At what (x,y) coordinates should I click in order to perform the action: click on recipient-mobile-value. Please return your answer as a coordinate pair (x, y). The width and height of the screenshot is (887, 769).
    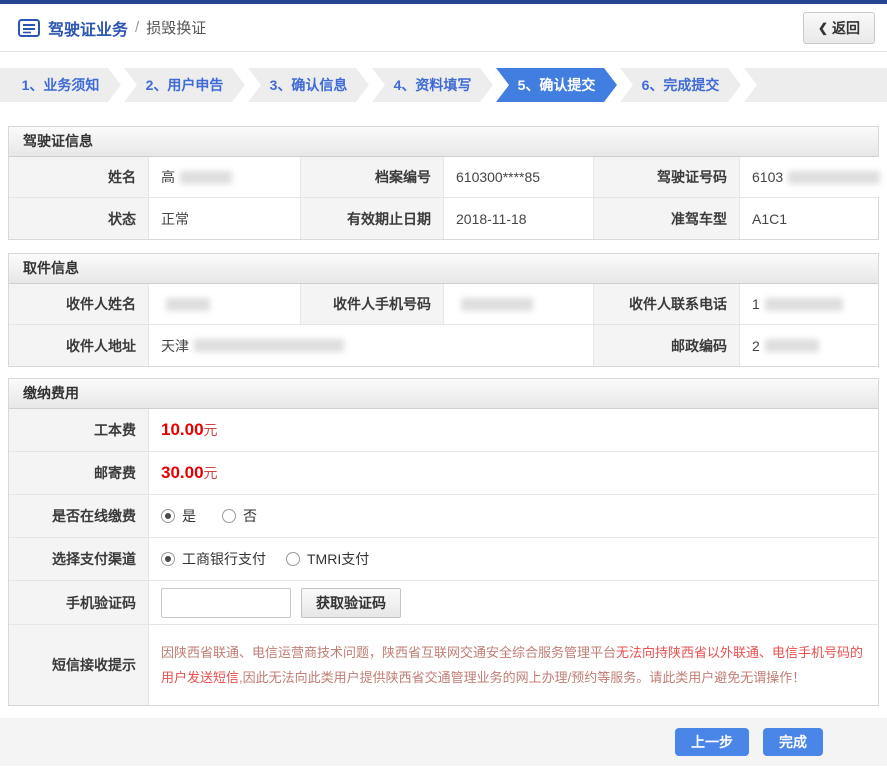
    Looking at the image, I should click on (519, 304).